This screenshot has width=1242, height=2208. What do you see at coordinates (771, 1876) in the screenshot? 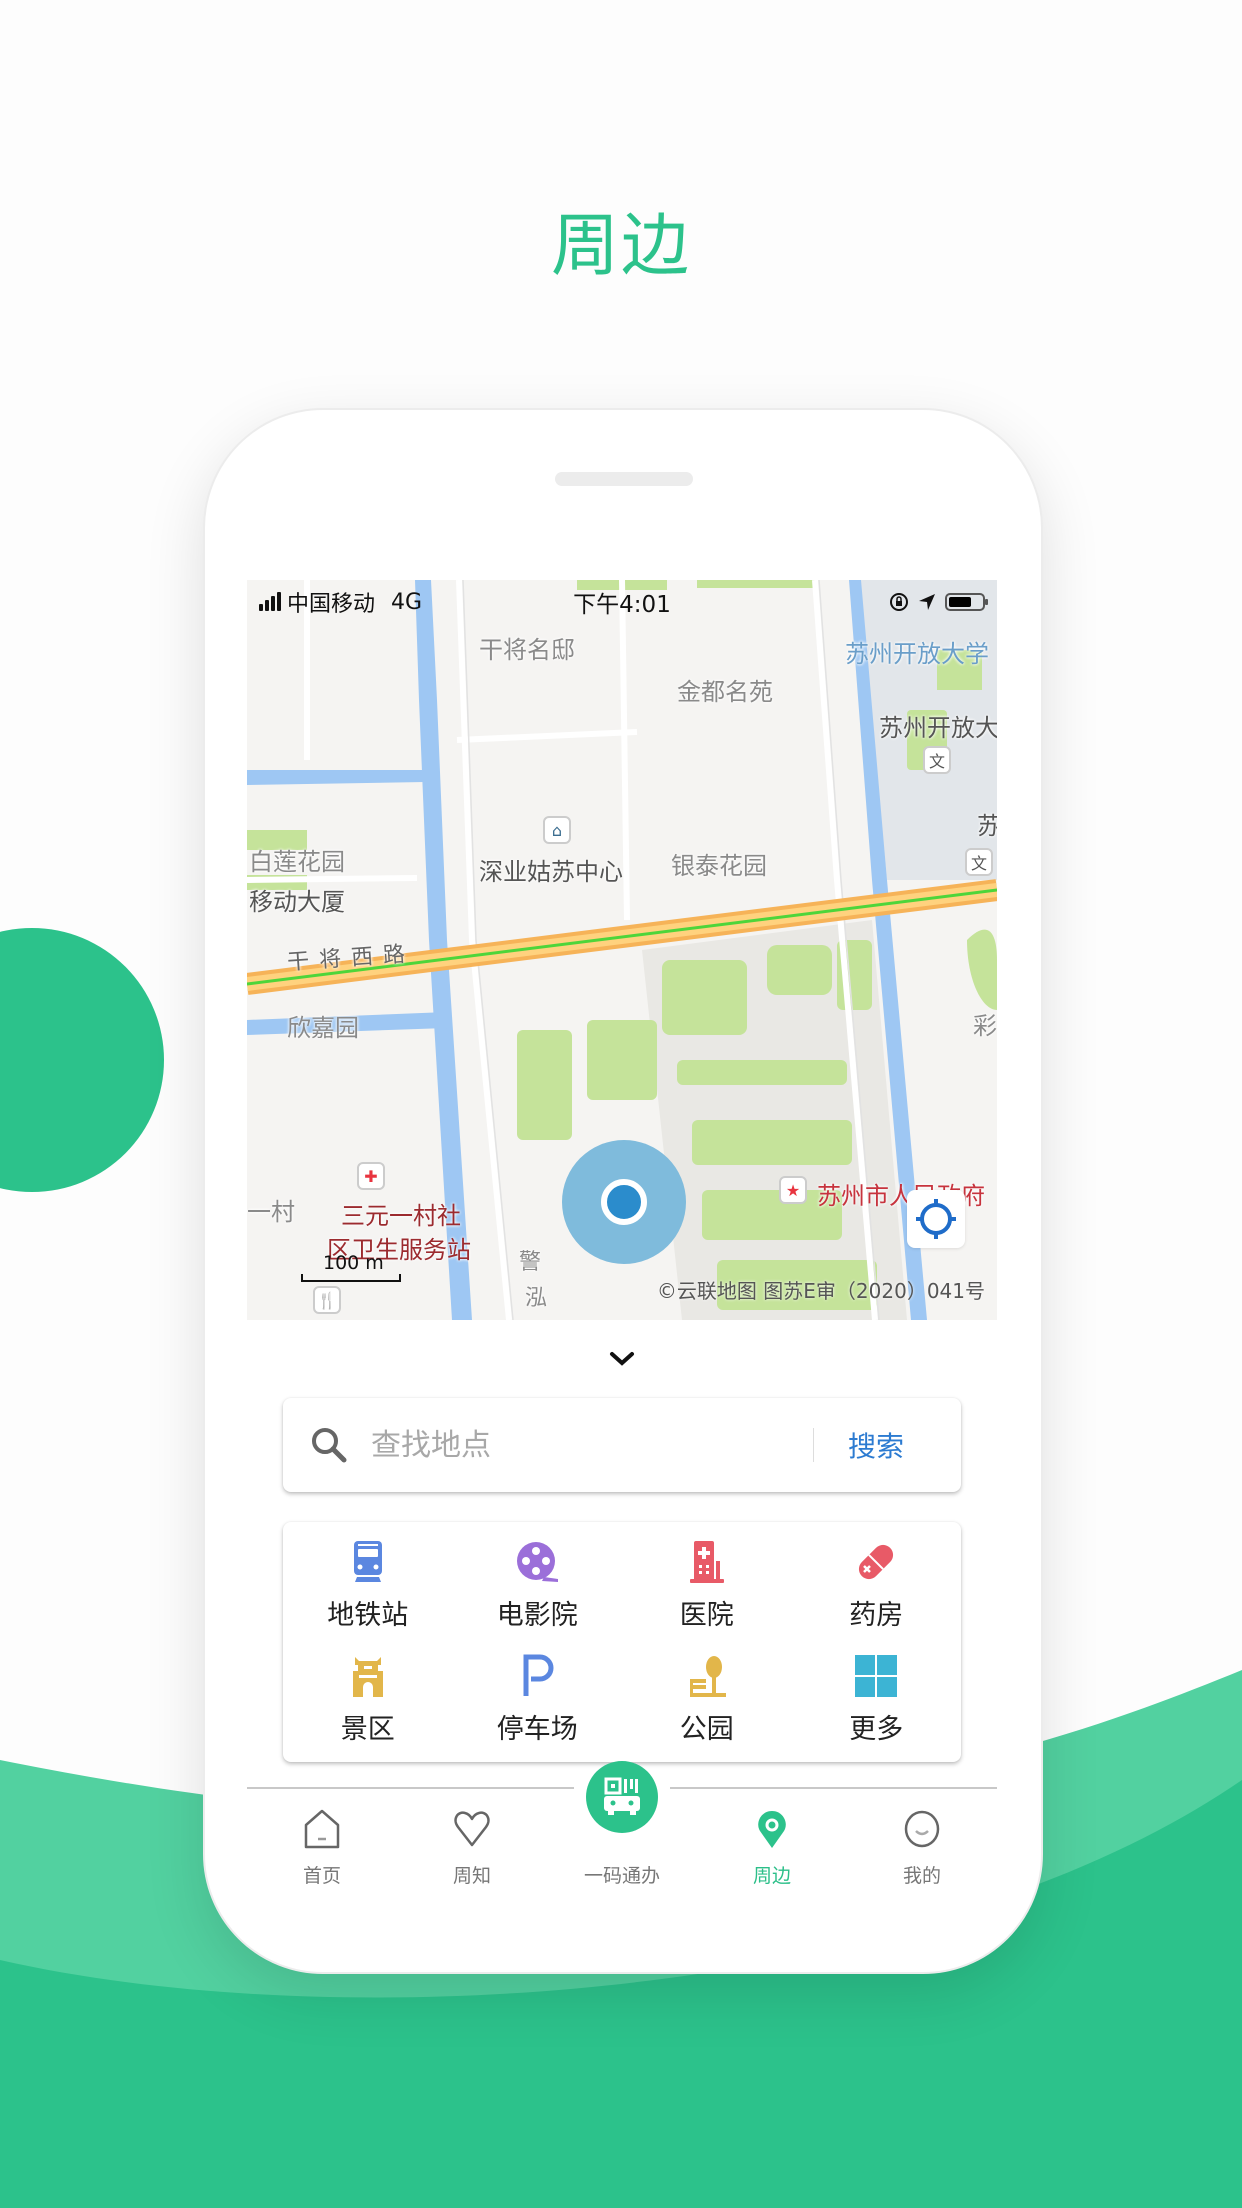
I see `tab-label: 周边` at bounding box center [771, 1876].